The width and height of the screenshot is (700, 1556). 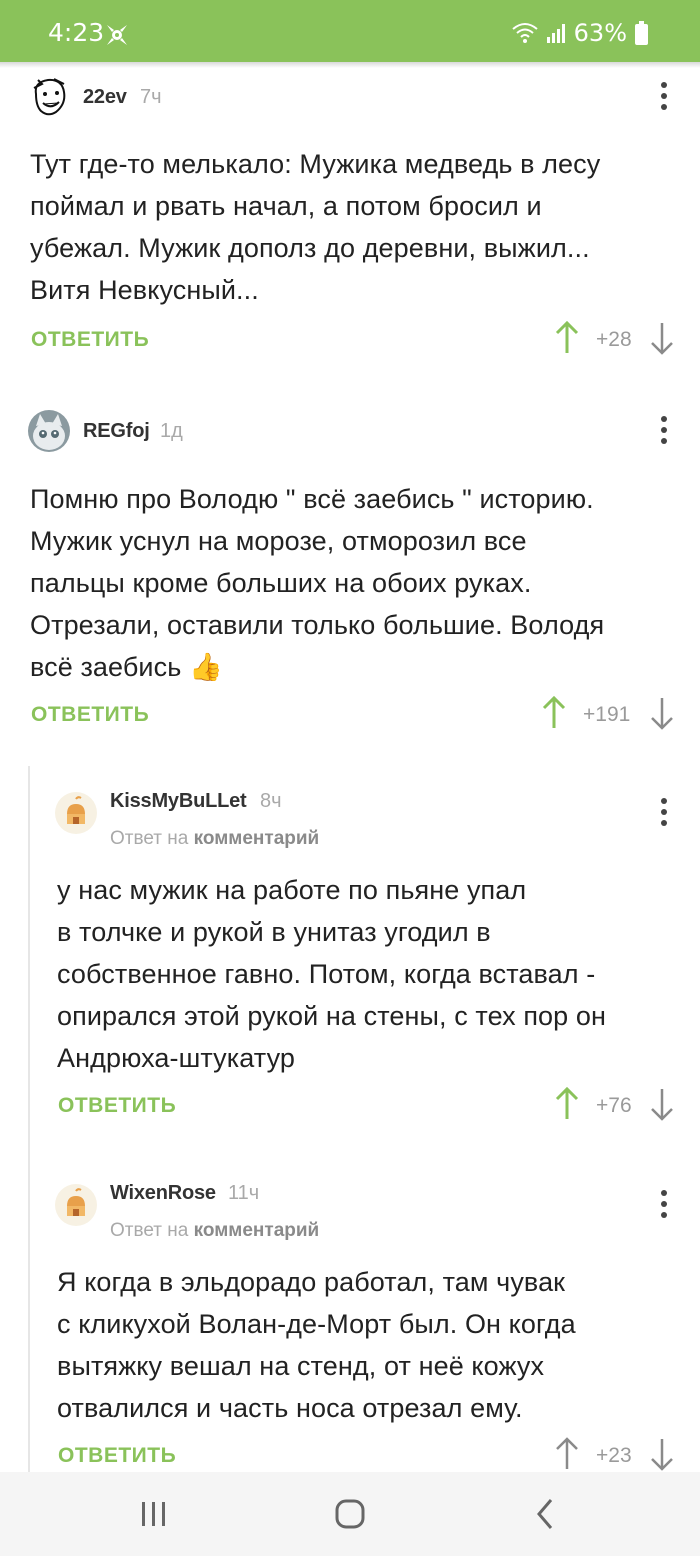 I want to click on comment-actions: ОТВЕТИТЬ +23, so click(x=350, y=1454).